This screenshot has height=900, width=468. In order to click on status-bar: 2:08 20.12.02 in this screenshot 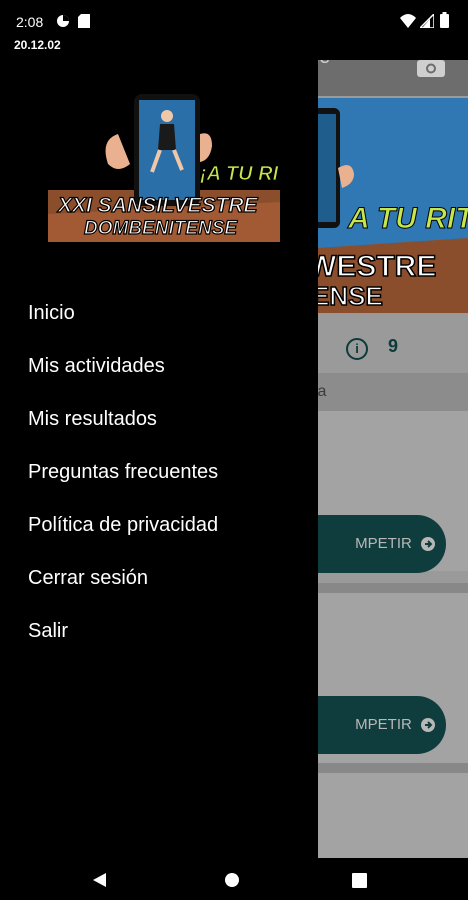, I will do `click(234, 30)`.